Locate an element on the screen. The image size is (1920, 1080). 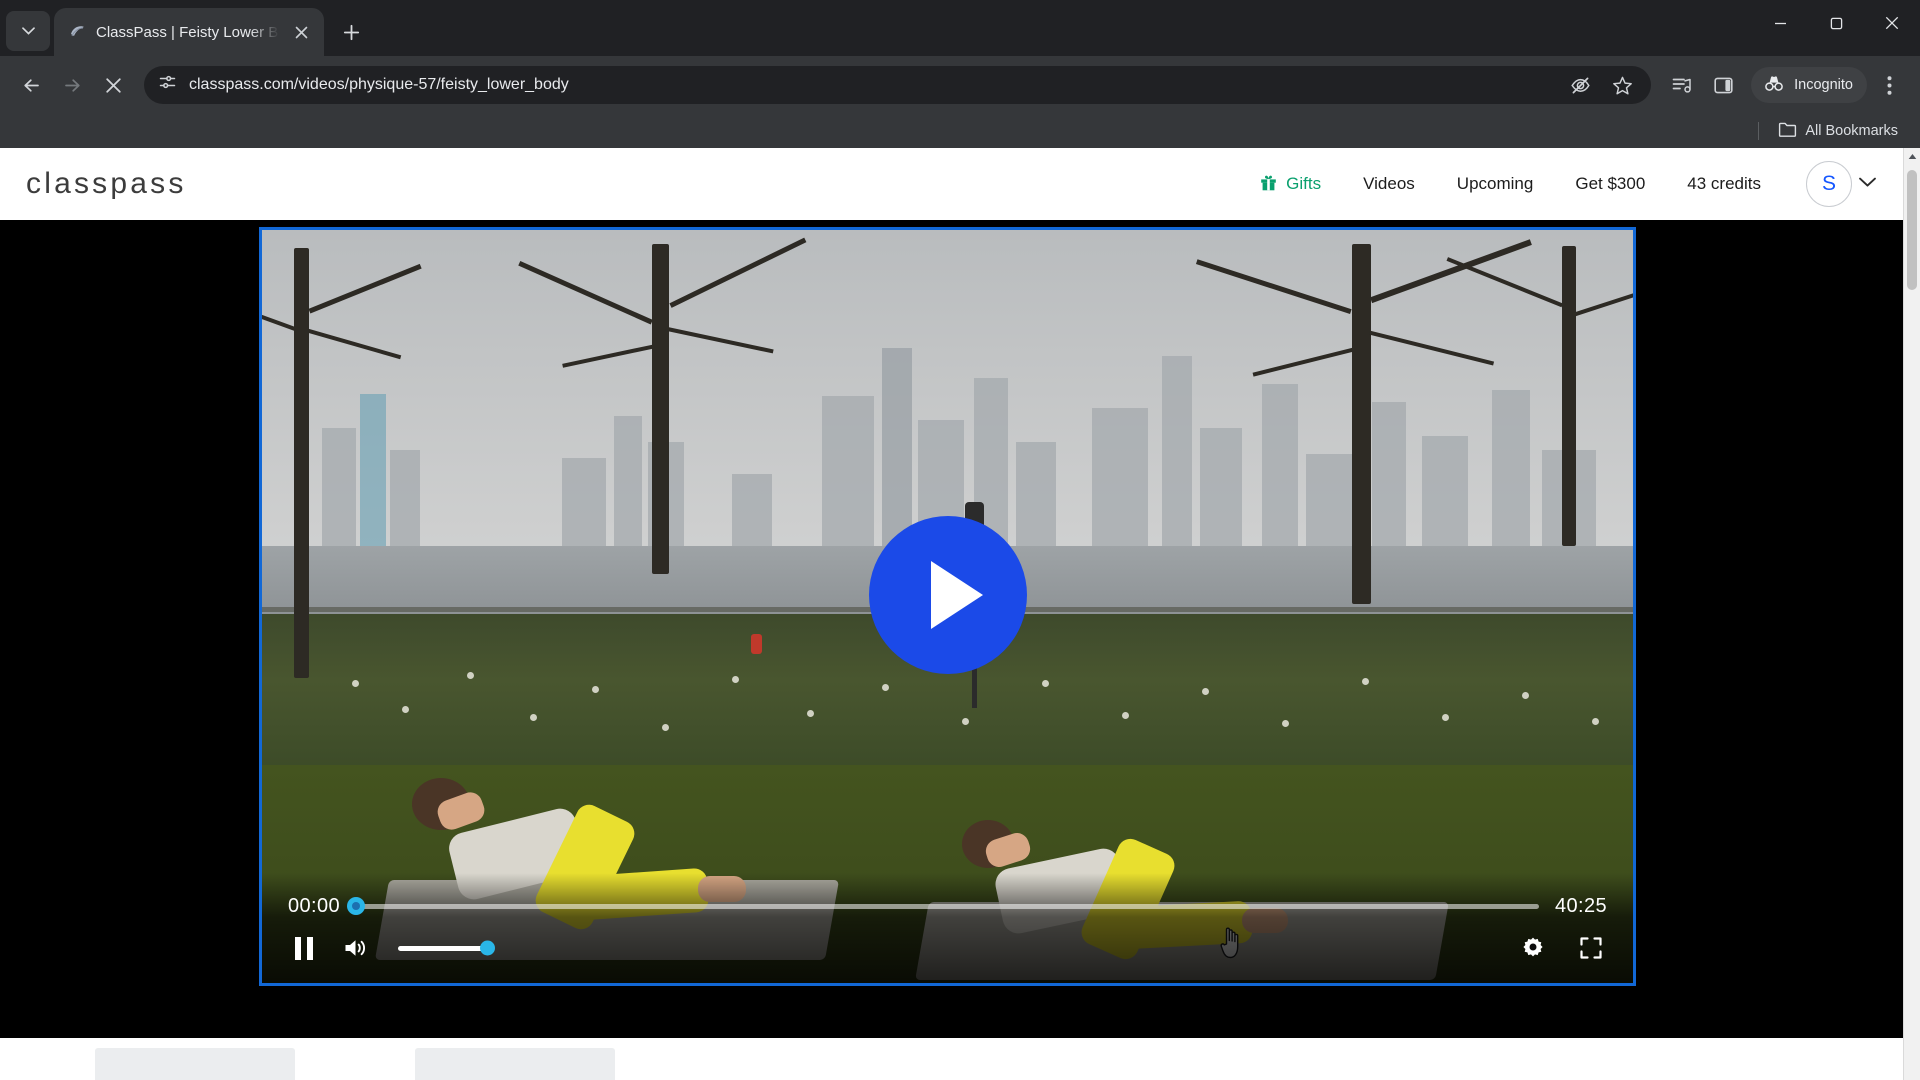
maximize-icon is located at coordinates (1836, 23).